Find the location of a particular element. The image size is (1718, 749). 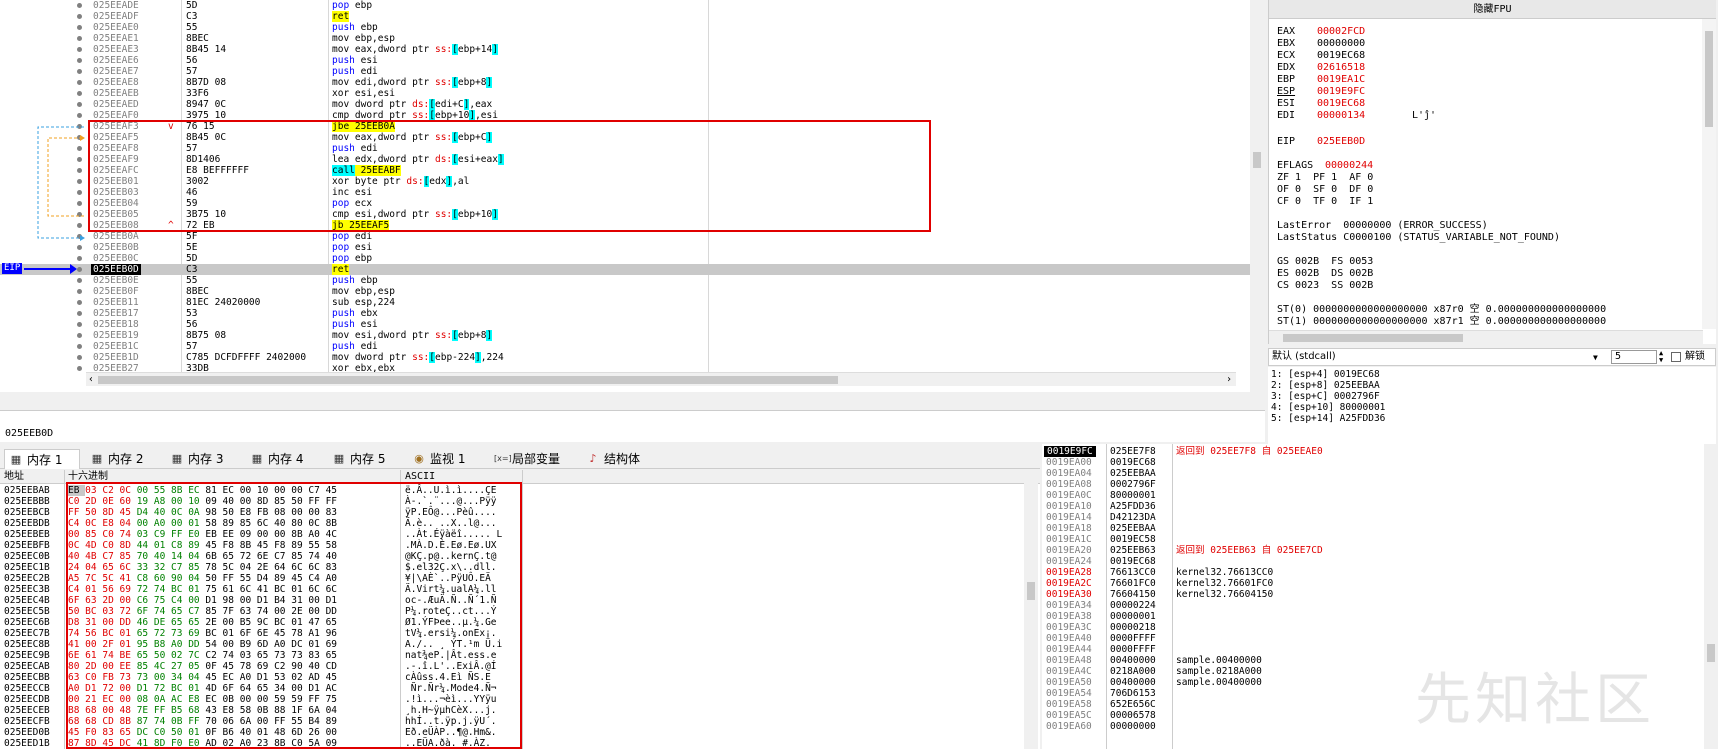

register-eflags: EFLAGS 00000244 is located at coordinates (1325, 166).